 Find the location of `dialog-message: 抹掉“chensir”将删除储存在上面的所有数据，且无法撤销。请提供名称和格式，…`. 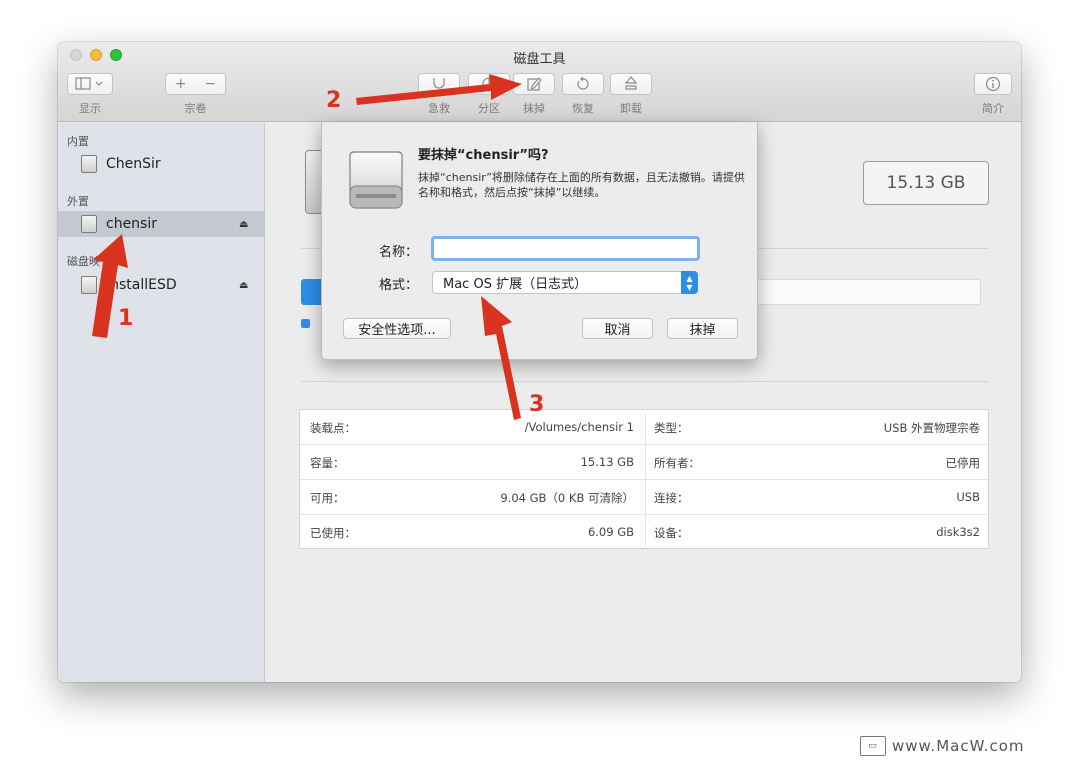

dialog-message: 抹掉“chensir”将删除储存在上面的所有数据，且无法撤销。请提供名称和格式，… is located at coordinates (581, 185).